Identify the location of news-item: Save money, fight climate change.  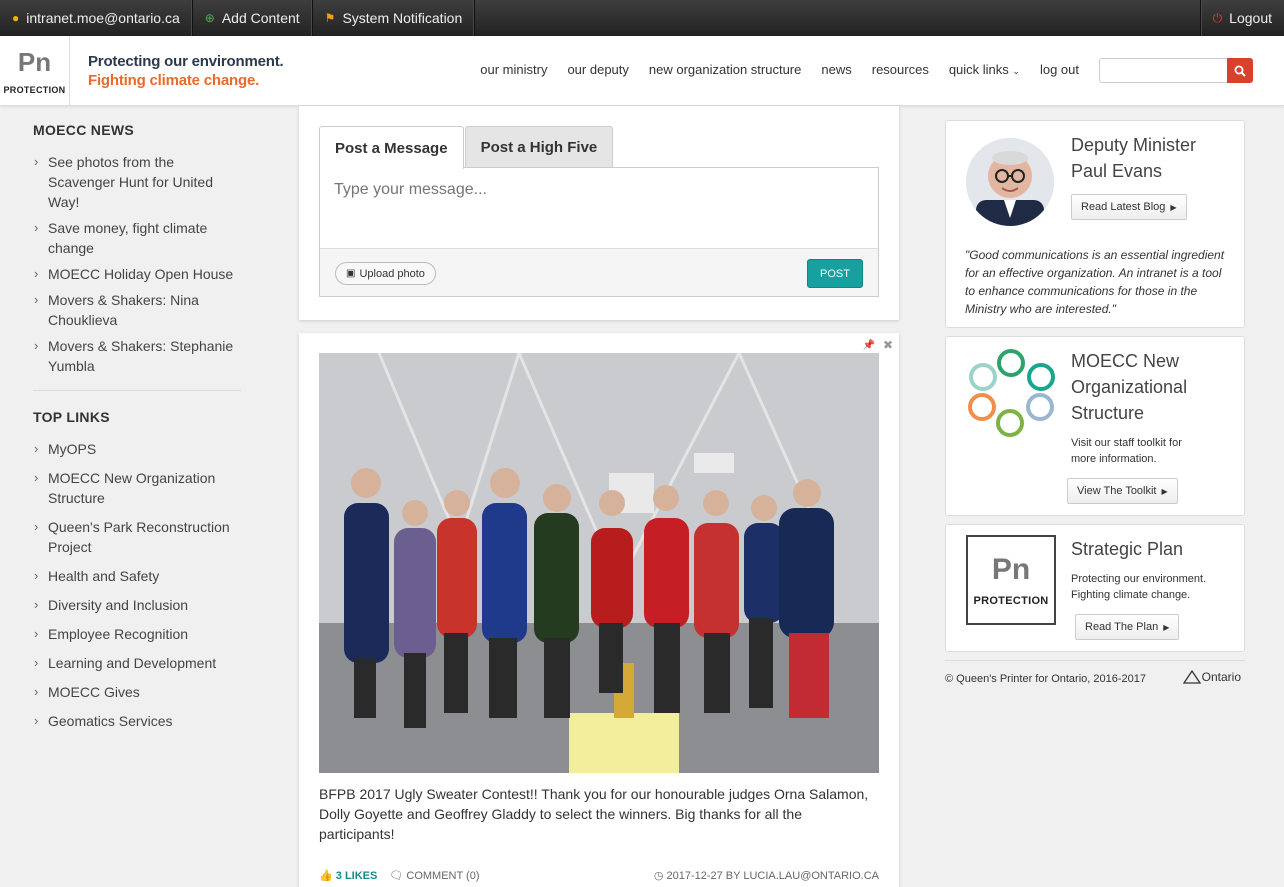
(137, 238).